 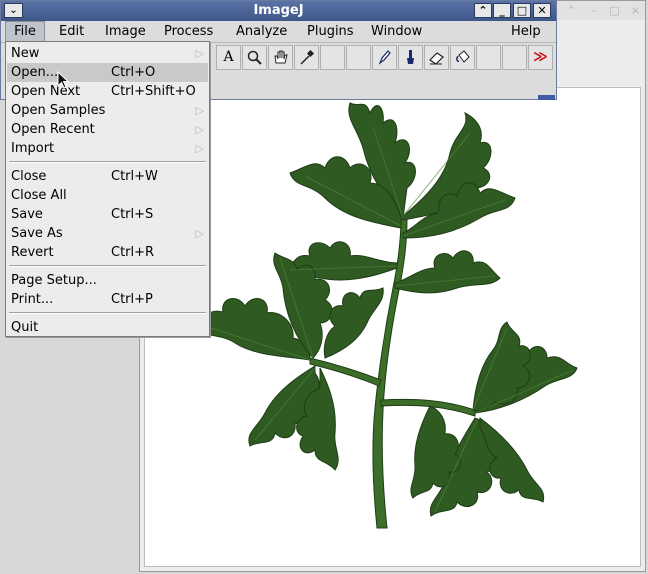 I want to click on menu-file: File, so click(x=25, y=31).